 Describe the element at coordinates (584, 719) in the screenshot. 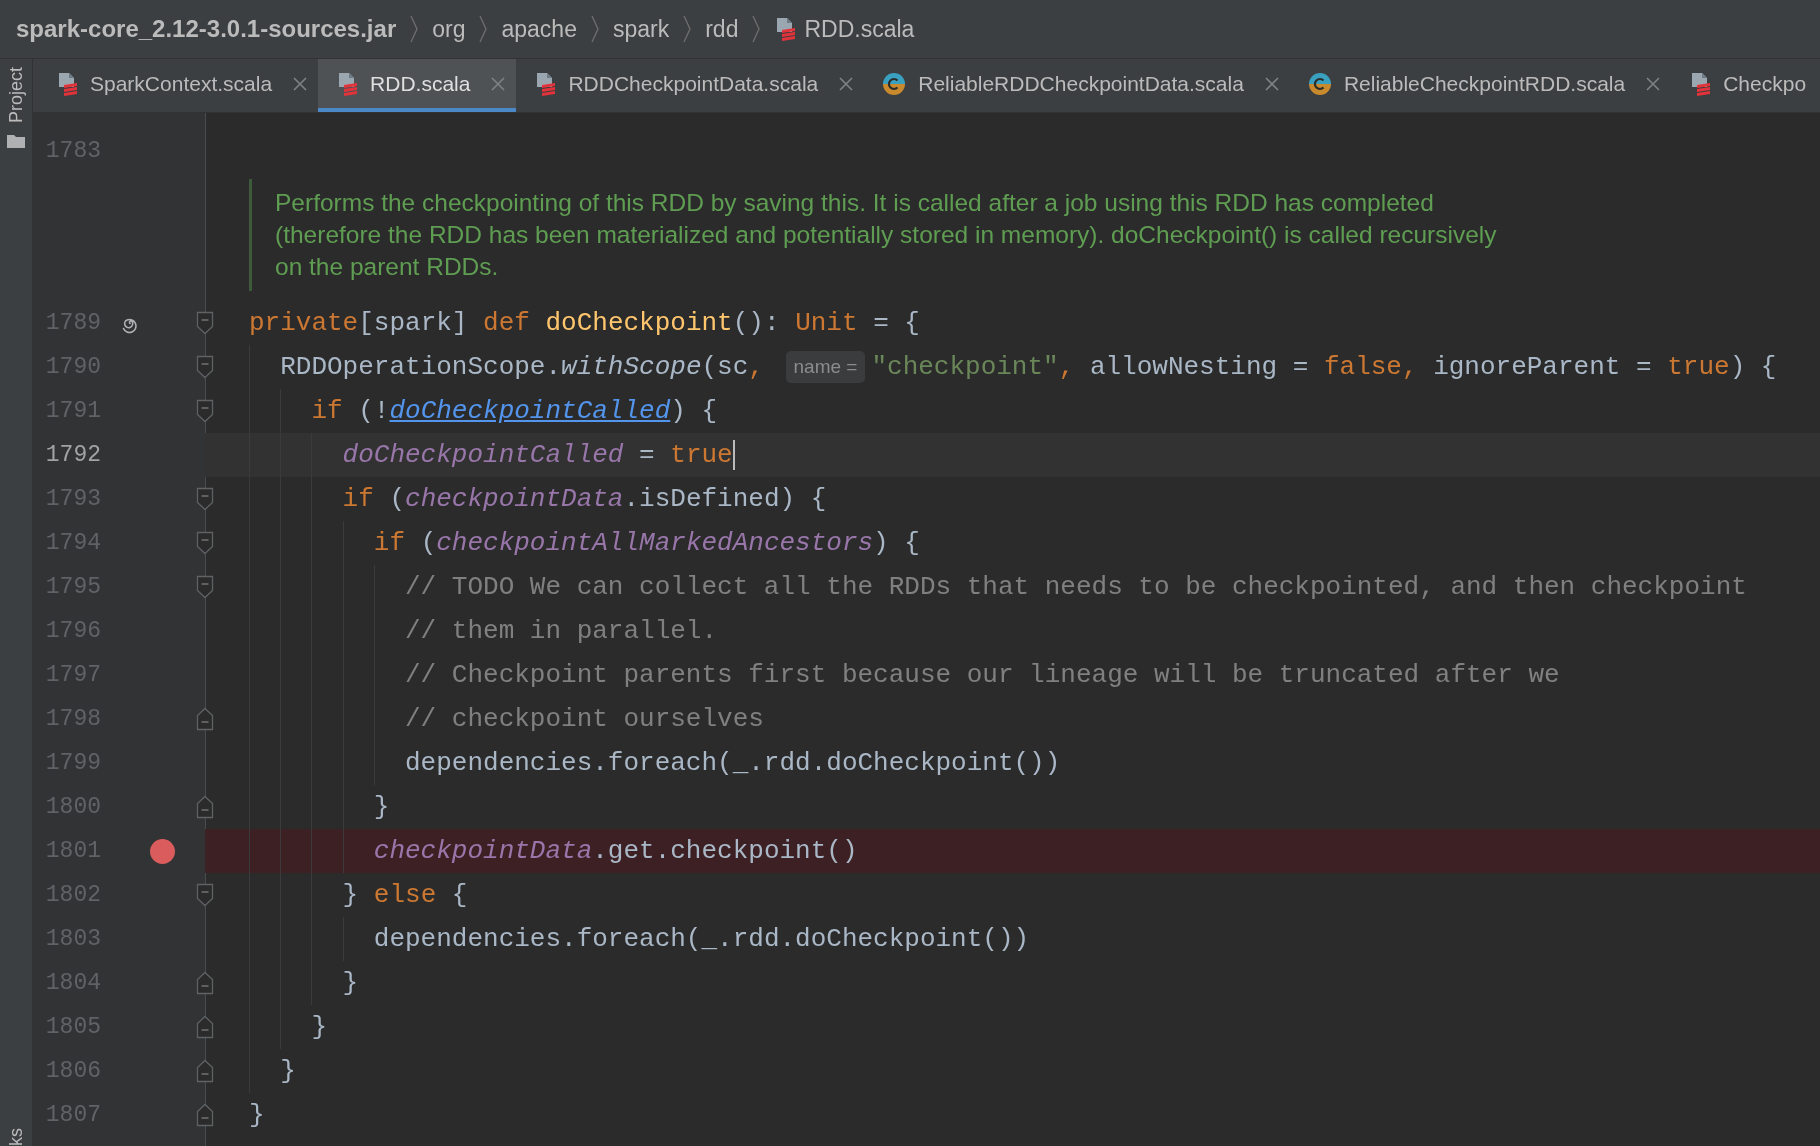

I see `code-line: // checkpoint ourselves` at that location.